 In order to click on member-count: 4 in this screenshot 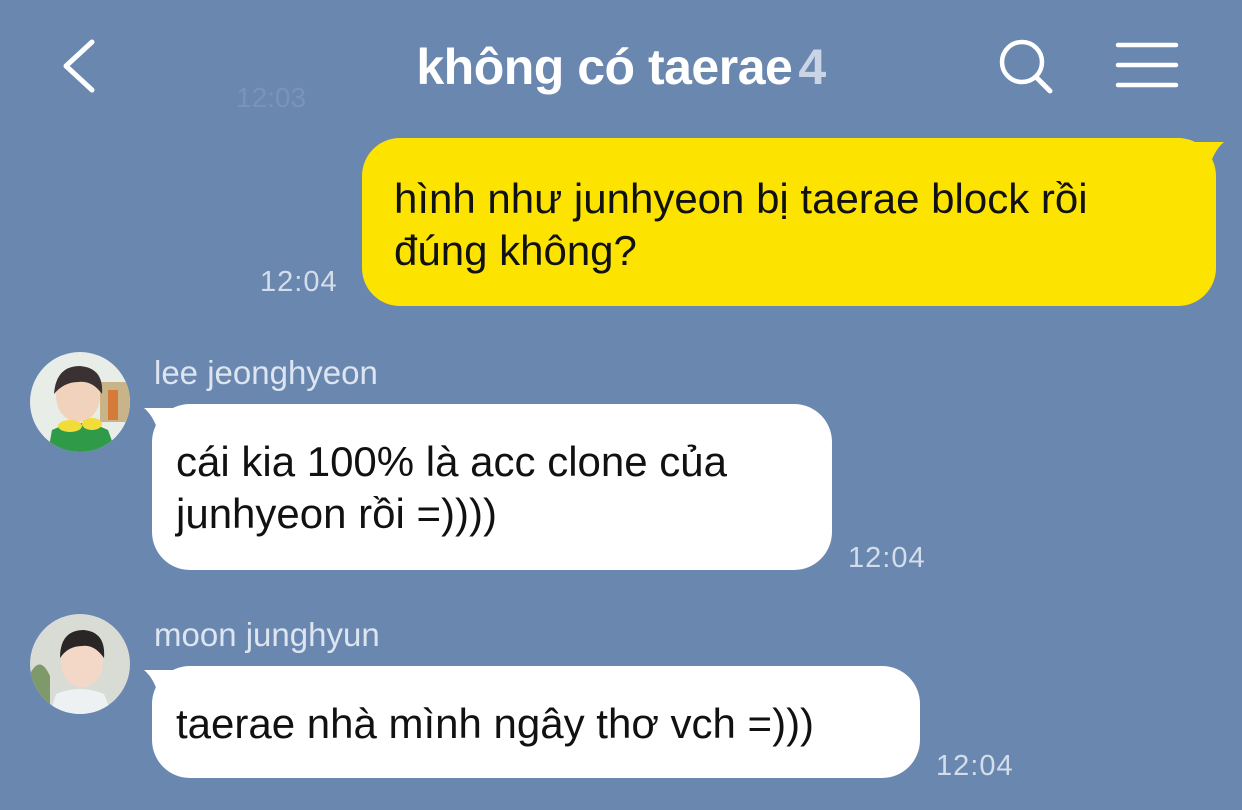, I will do `click(812, 67)`.